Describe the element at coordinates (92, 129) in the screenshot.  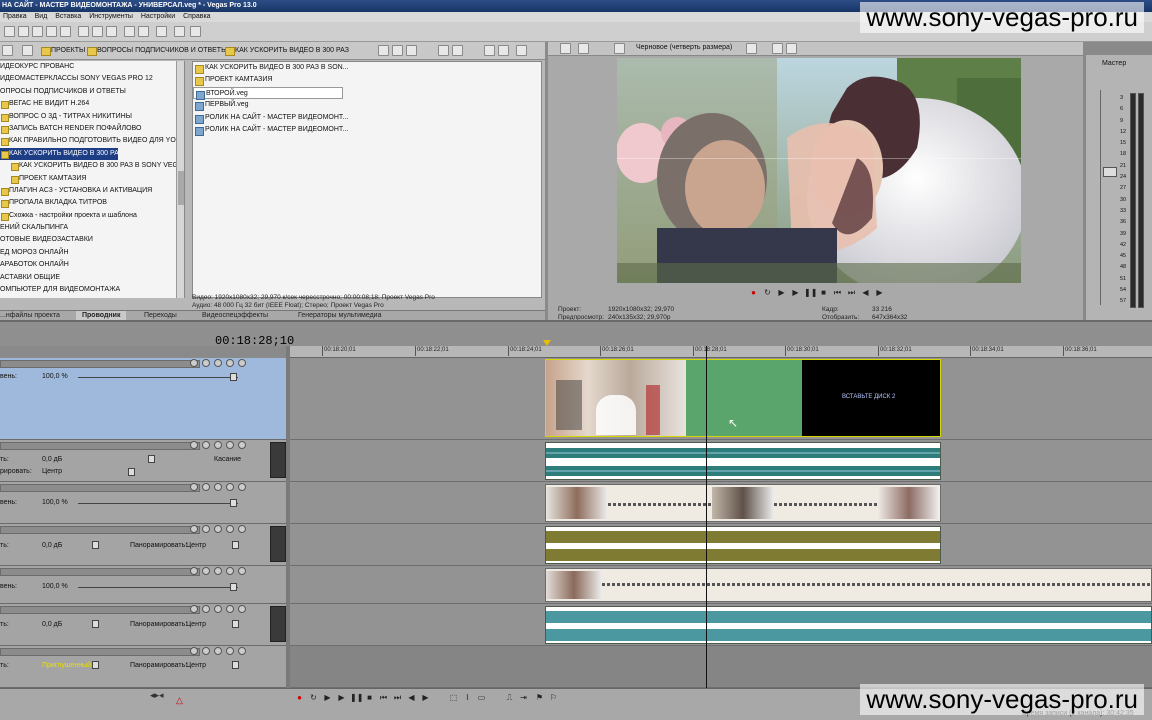
I see `tree-item: ЗАПИСЬ BATCH RENDER ПОФАЙЛОВО` at that location.